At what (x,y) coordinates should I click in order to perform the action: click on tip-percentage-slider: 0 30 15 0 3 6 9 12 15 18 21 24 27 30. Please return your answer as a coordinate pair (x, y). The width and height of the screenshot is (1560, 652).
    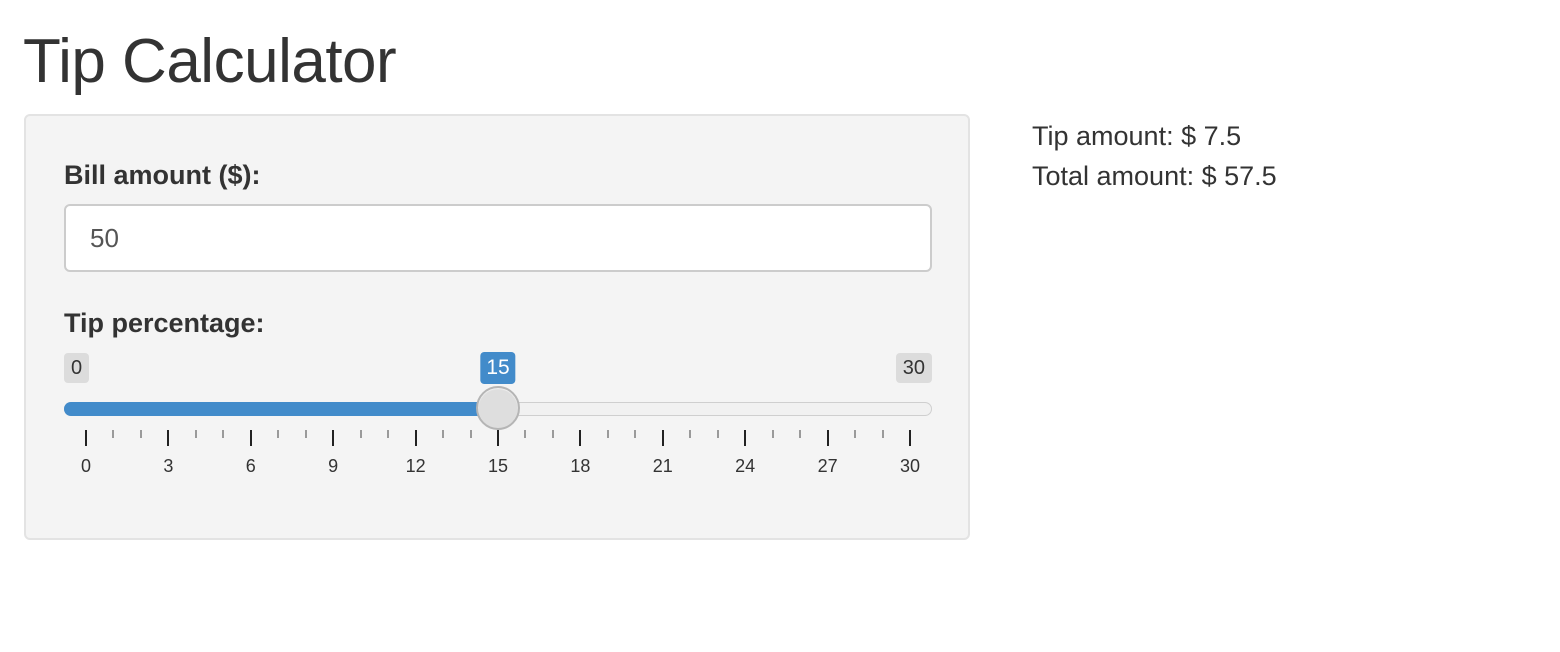
    Looking at the image, I should click on (498, 417).